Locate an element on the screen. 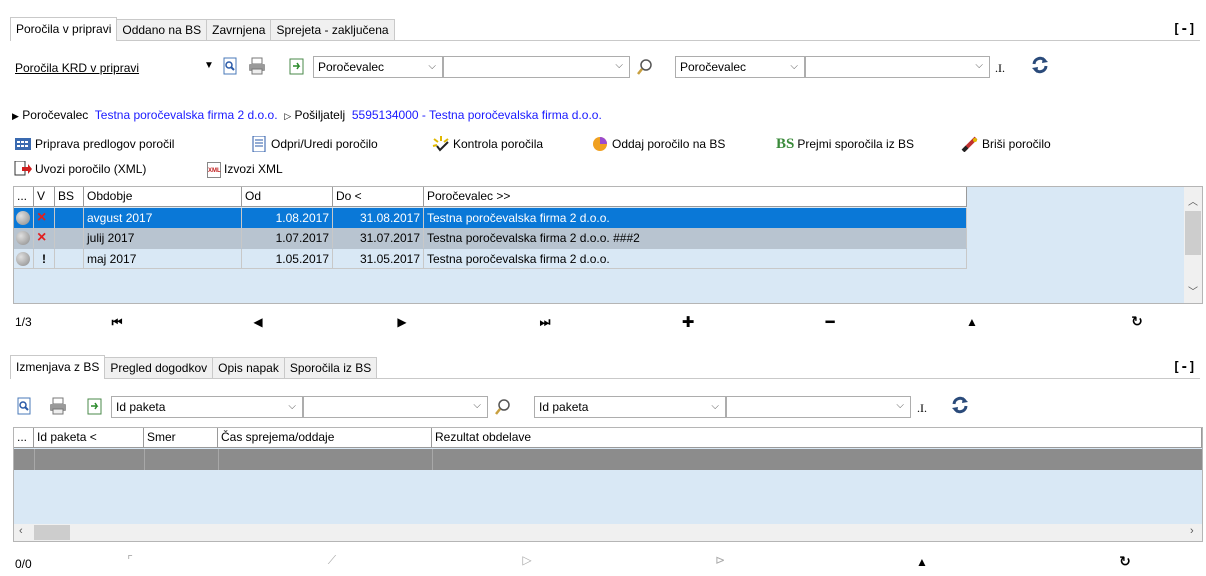 This screenshot has width=1206, height=576. grid1-header-v: V is located at coordinates (44, 197).